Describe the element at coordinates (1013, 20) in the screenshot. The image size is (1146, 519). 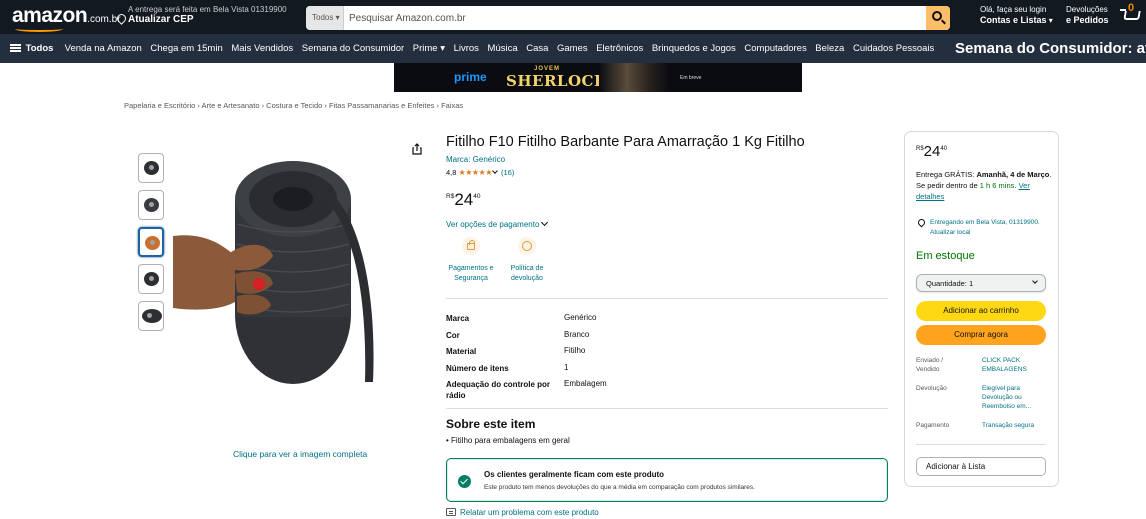
I see `account-label: Contas e Listas` at that location.